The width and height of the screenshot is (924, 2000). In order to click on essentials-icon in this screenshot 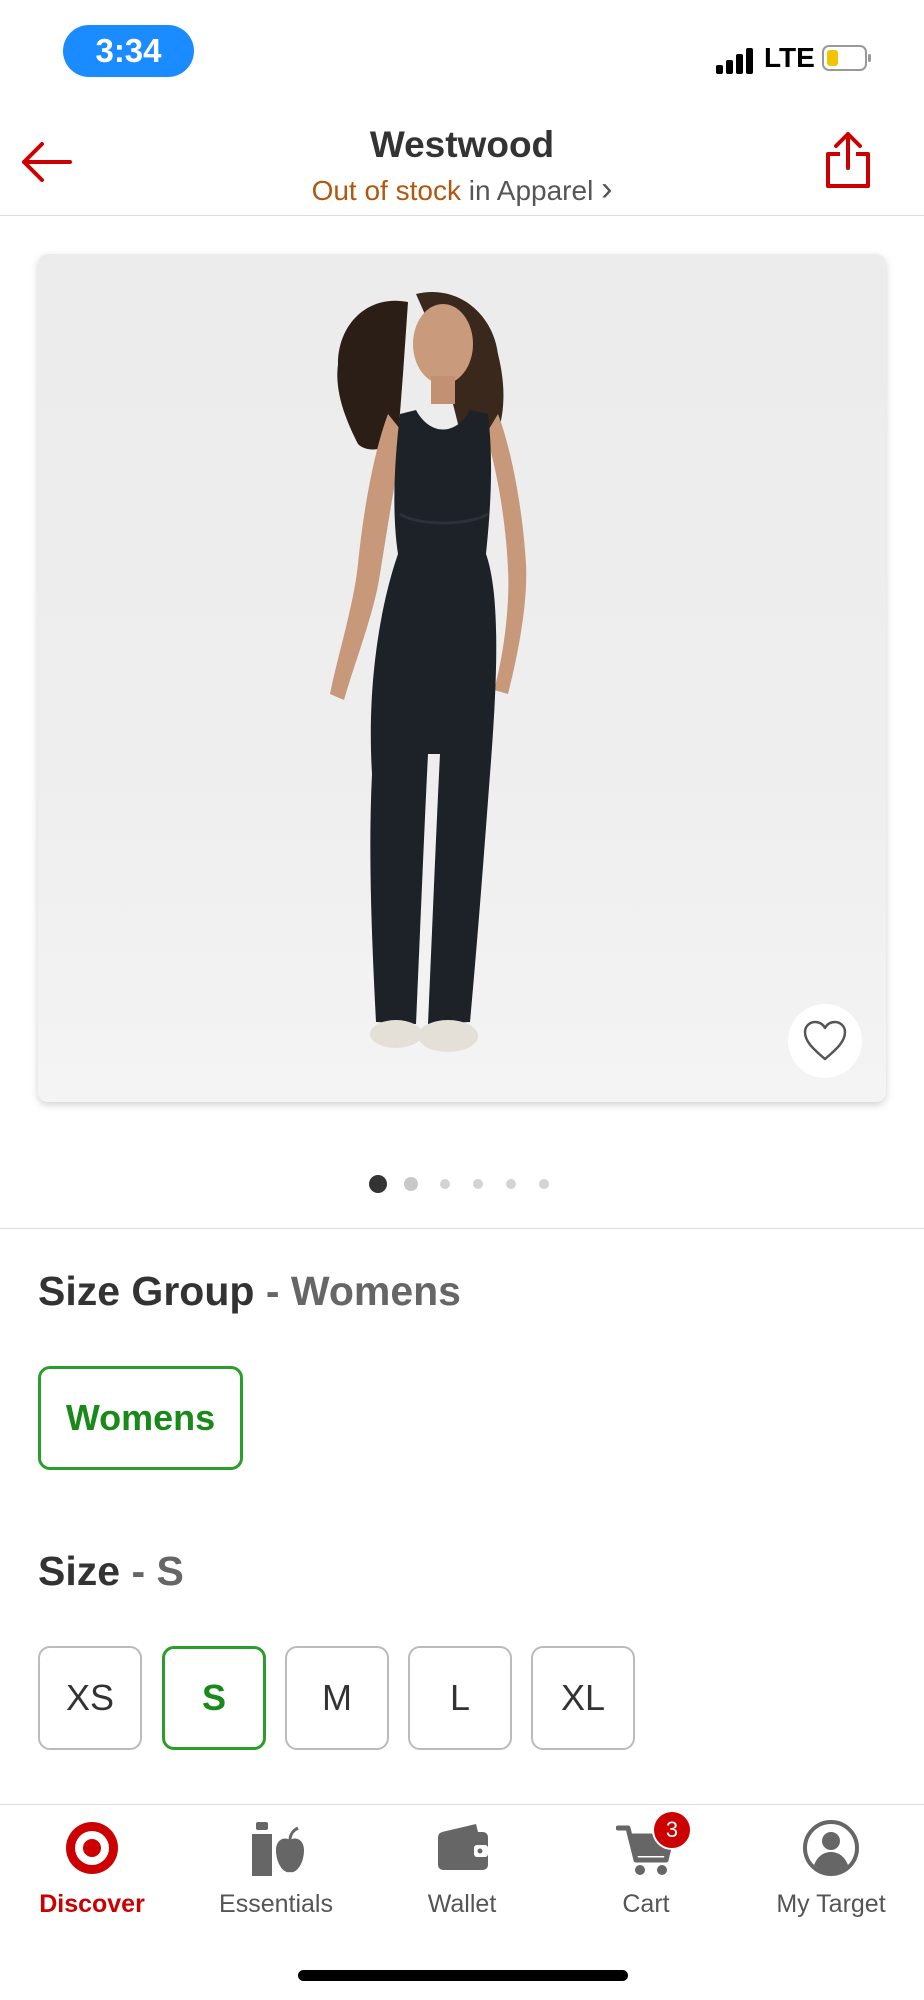, I will do `click(276, 1848)`.